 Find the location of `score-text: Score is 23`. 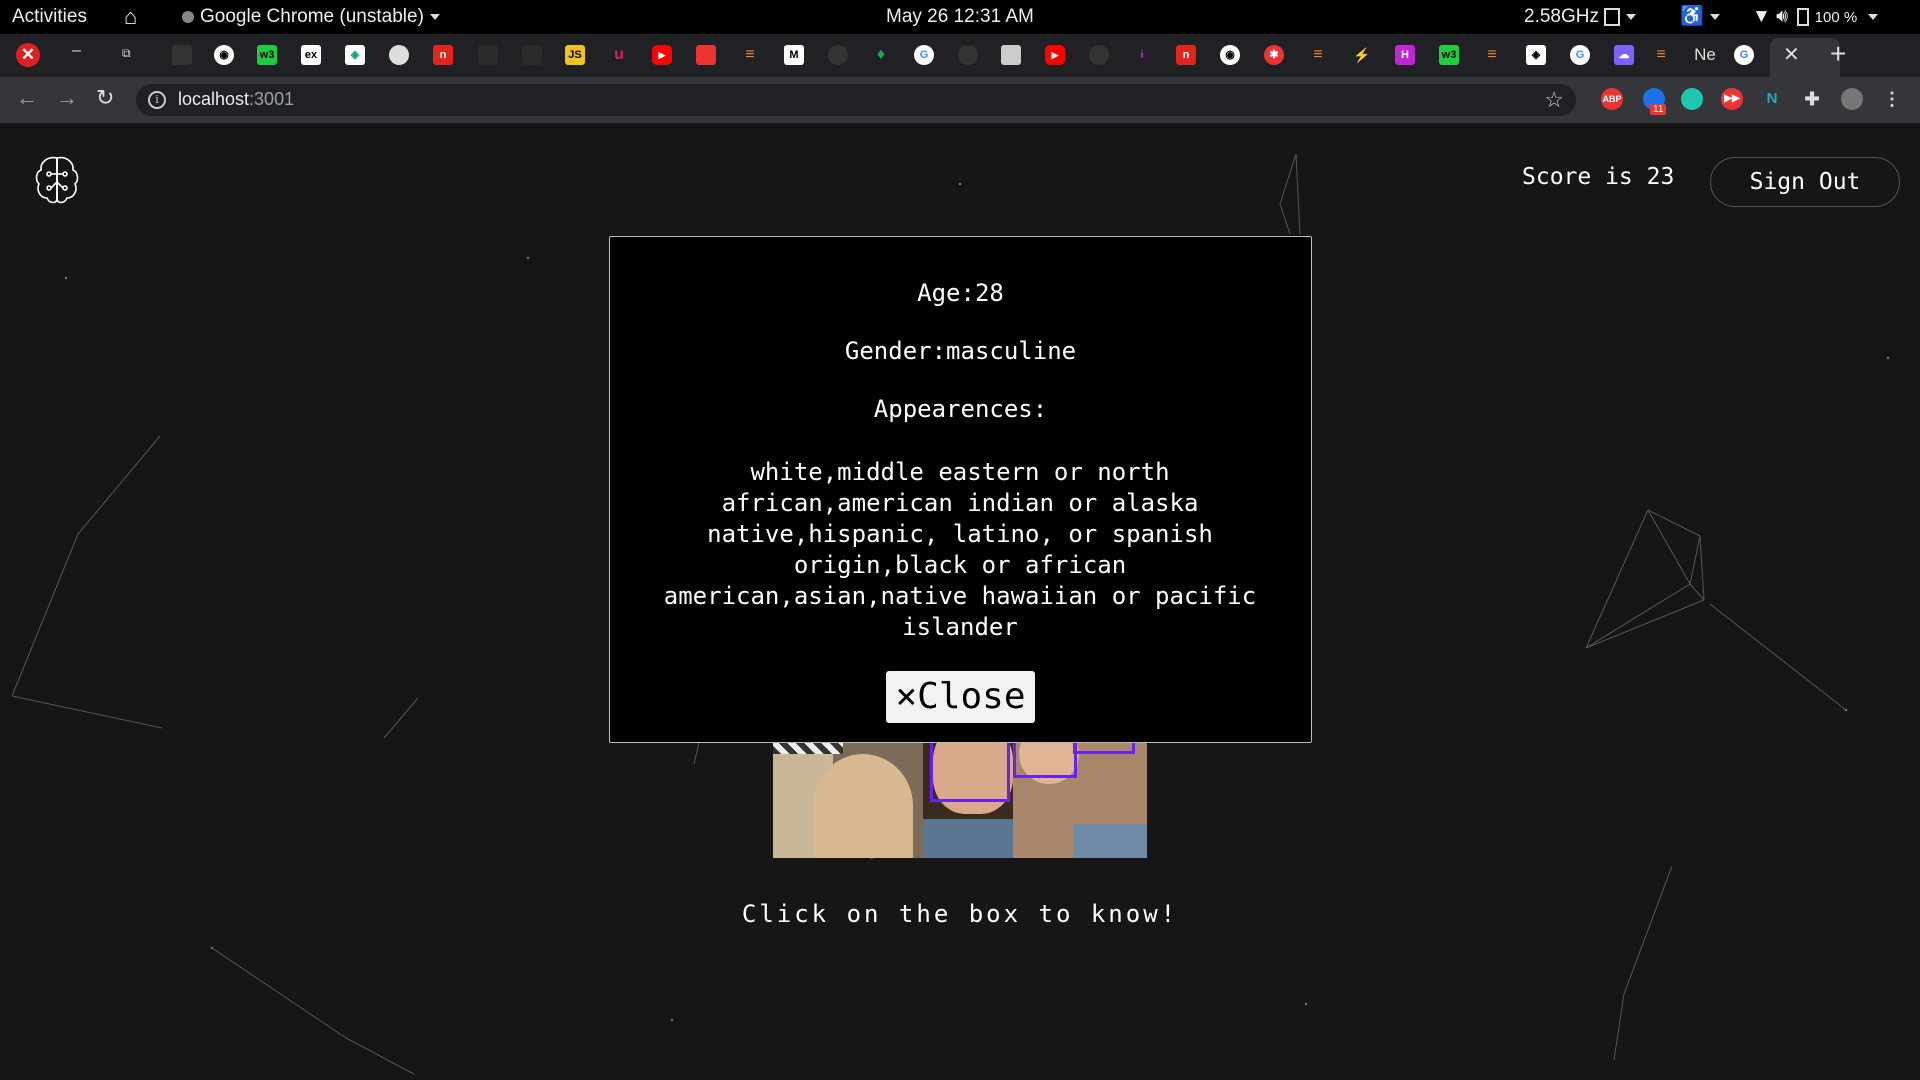

score-text: Score is 23 is located at coordinates (1598, 177).